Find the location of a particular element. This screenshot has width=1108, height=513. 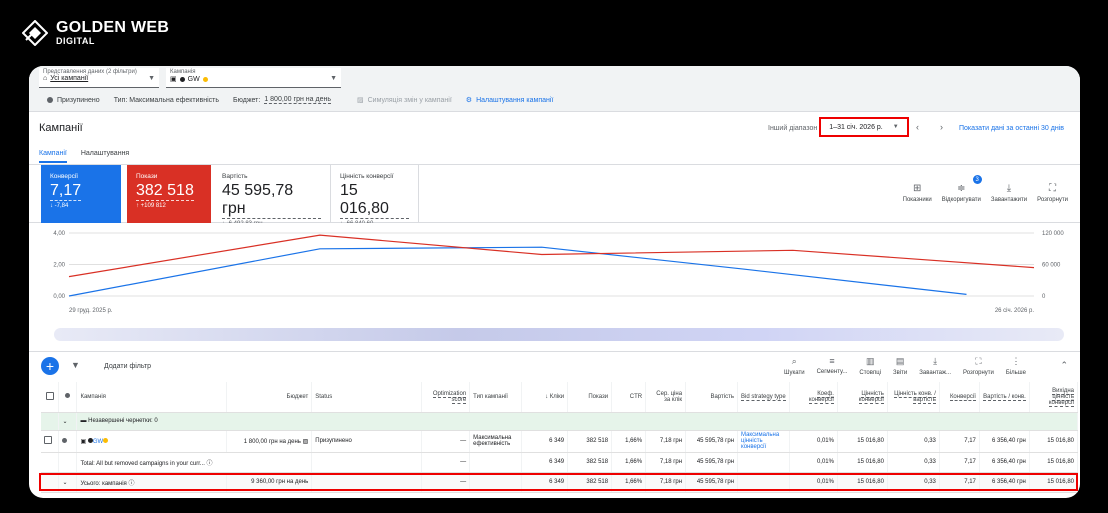

tool-label: Шукати is located at coordinates (794, 373).